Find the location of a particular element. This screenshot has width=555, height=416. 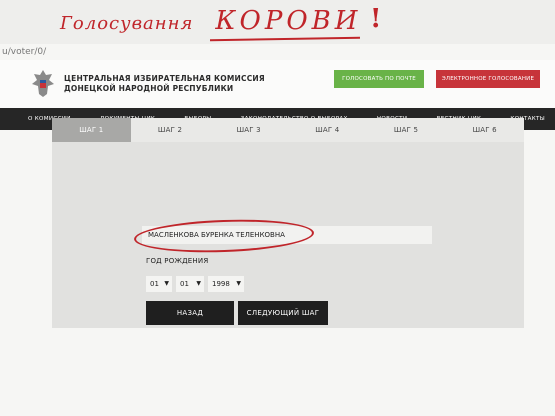

year-select: 1998 ▼ is located at coordinates (226, 284).